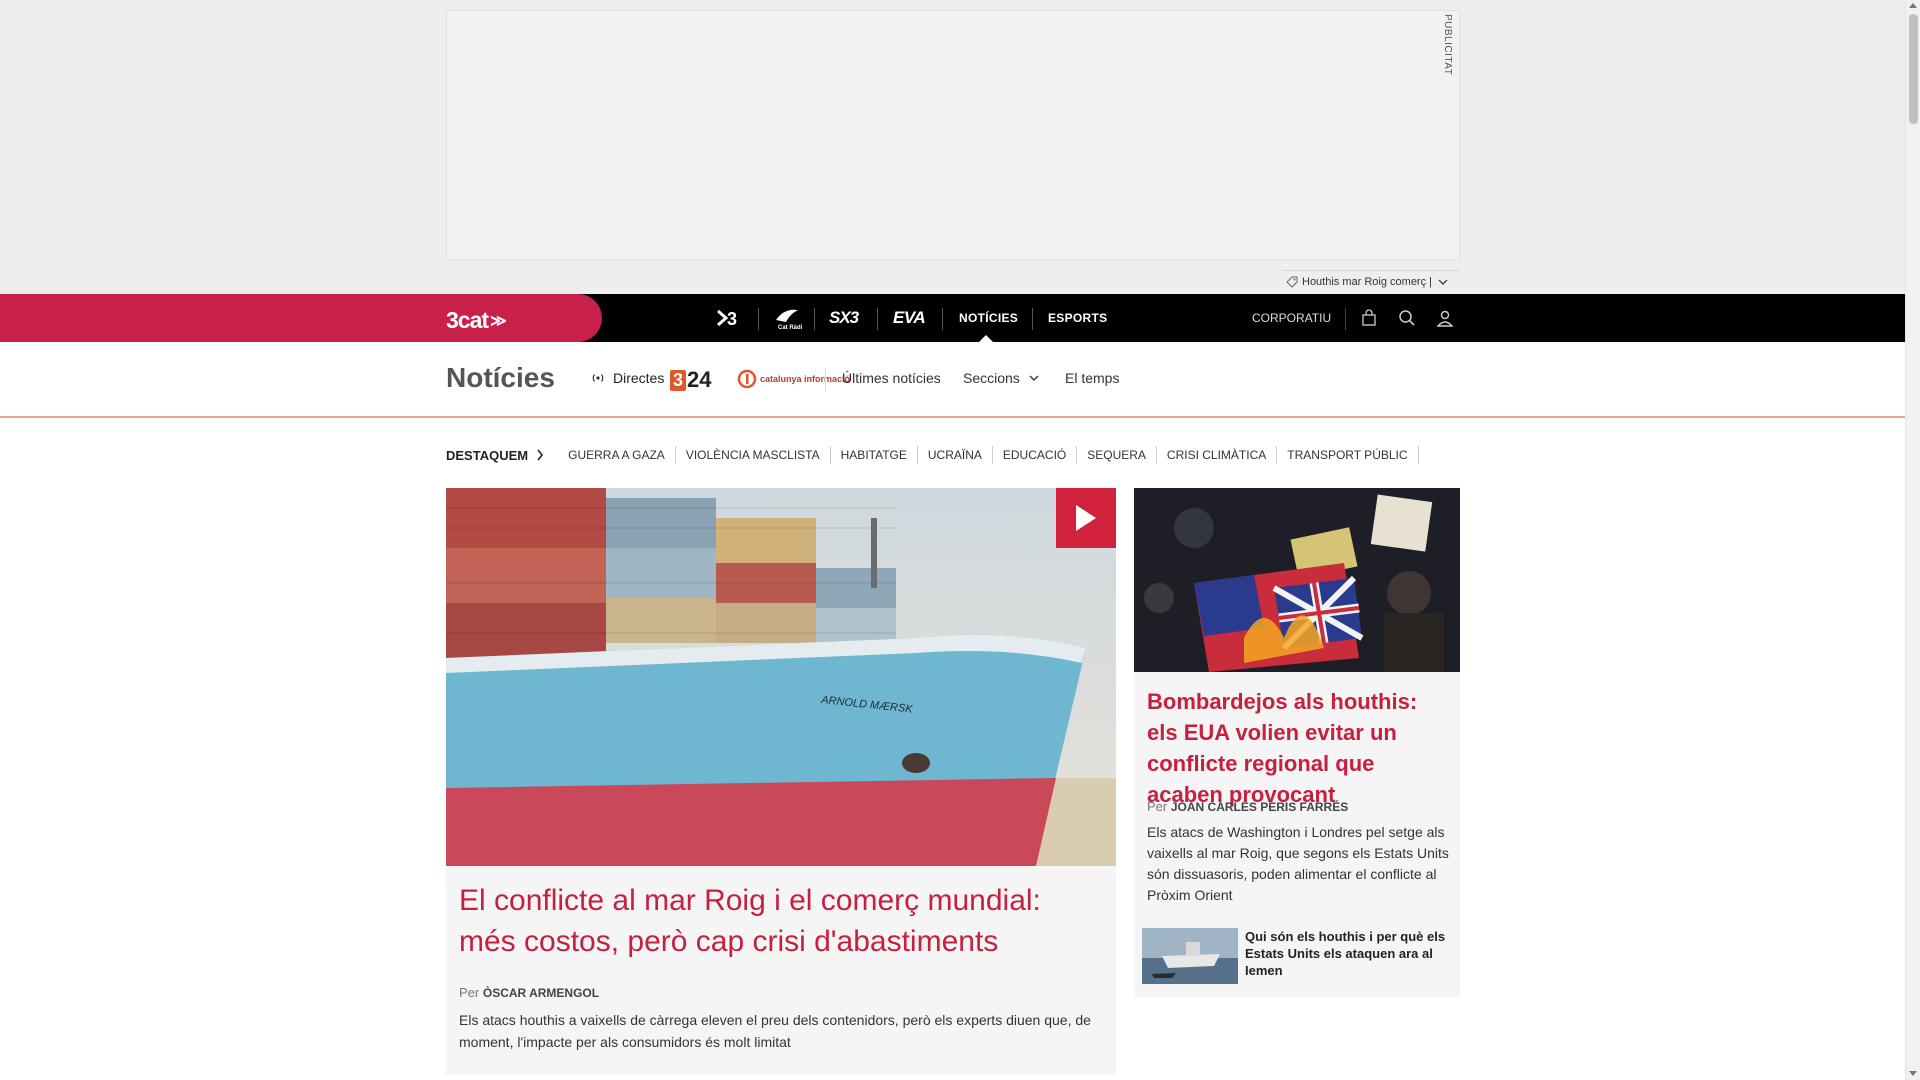 This screenshot has height=1080, width=1920. I want to click on play-video-button, so click(1086, 518).